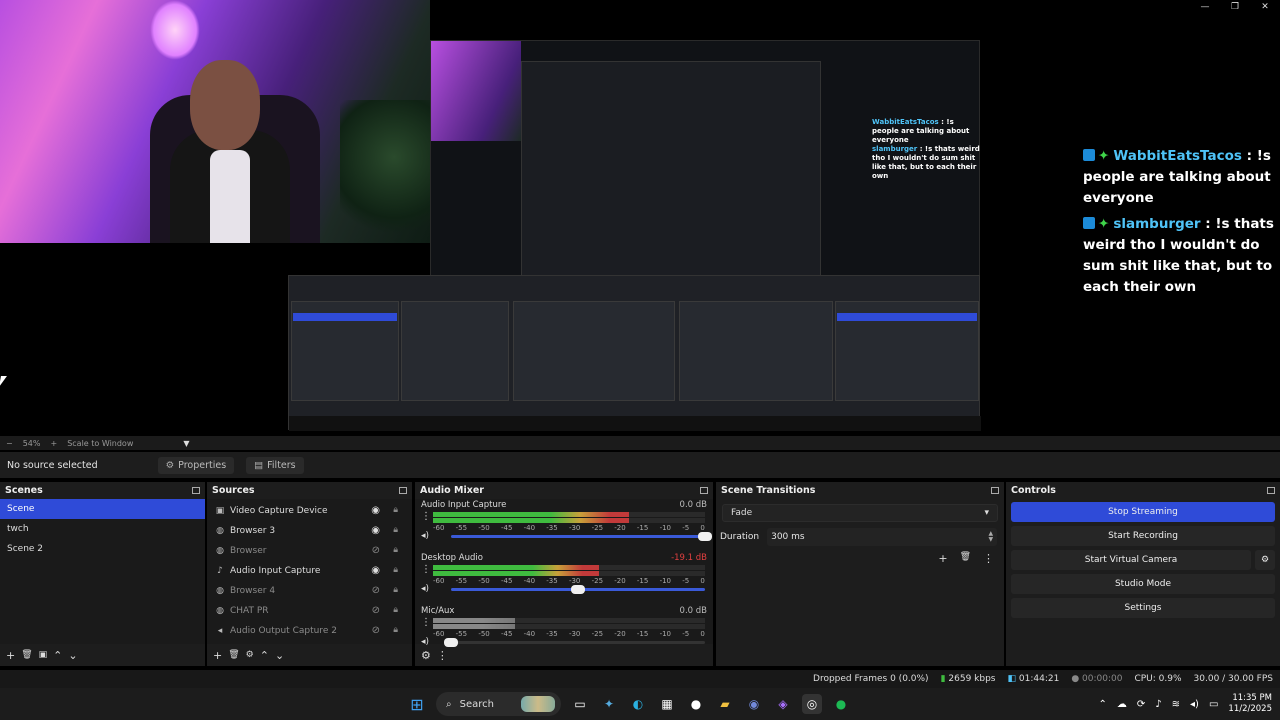 This screenshot has height=720, width=1280. What do you see at coordinates (1158, 704) in the screenshot?
I see `mic-icon: ♪` at bounding box center [1158, 704].